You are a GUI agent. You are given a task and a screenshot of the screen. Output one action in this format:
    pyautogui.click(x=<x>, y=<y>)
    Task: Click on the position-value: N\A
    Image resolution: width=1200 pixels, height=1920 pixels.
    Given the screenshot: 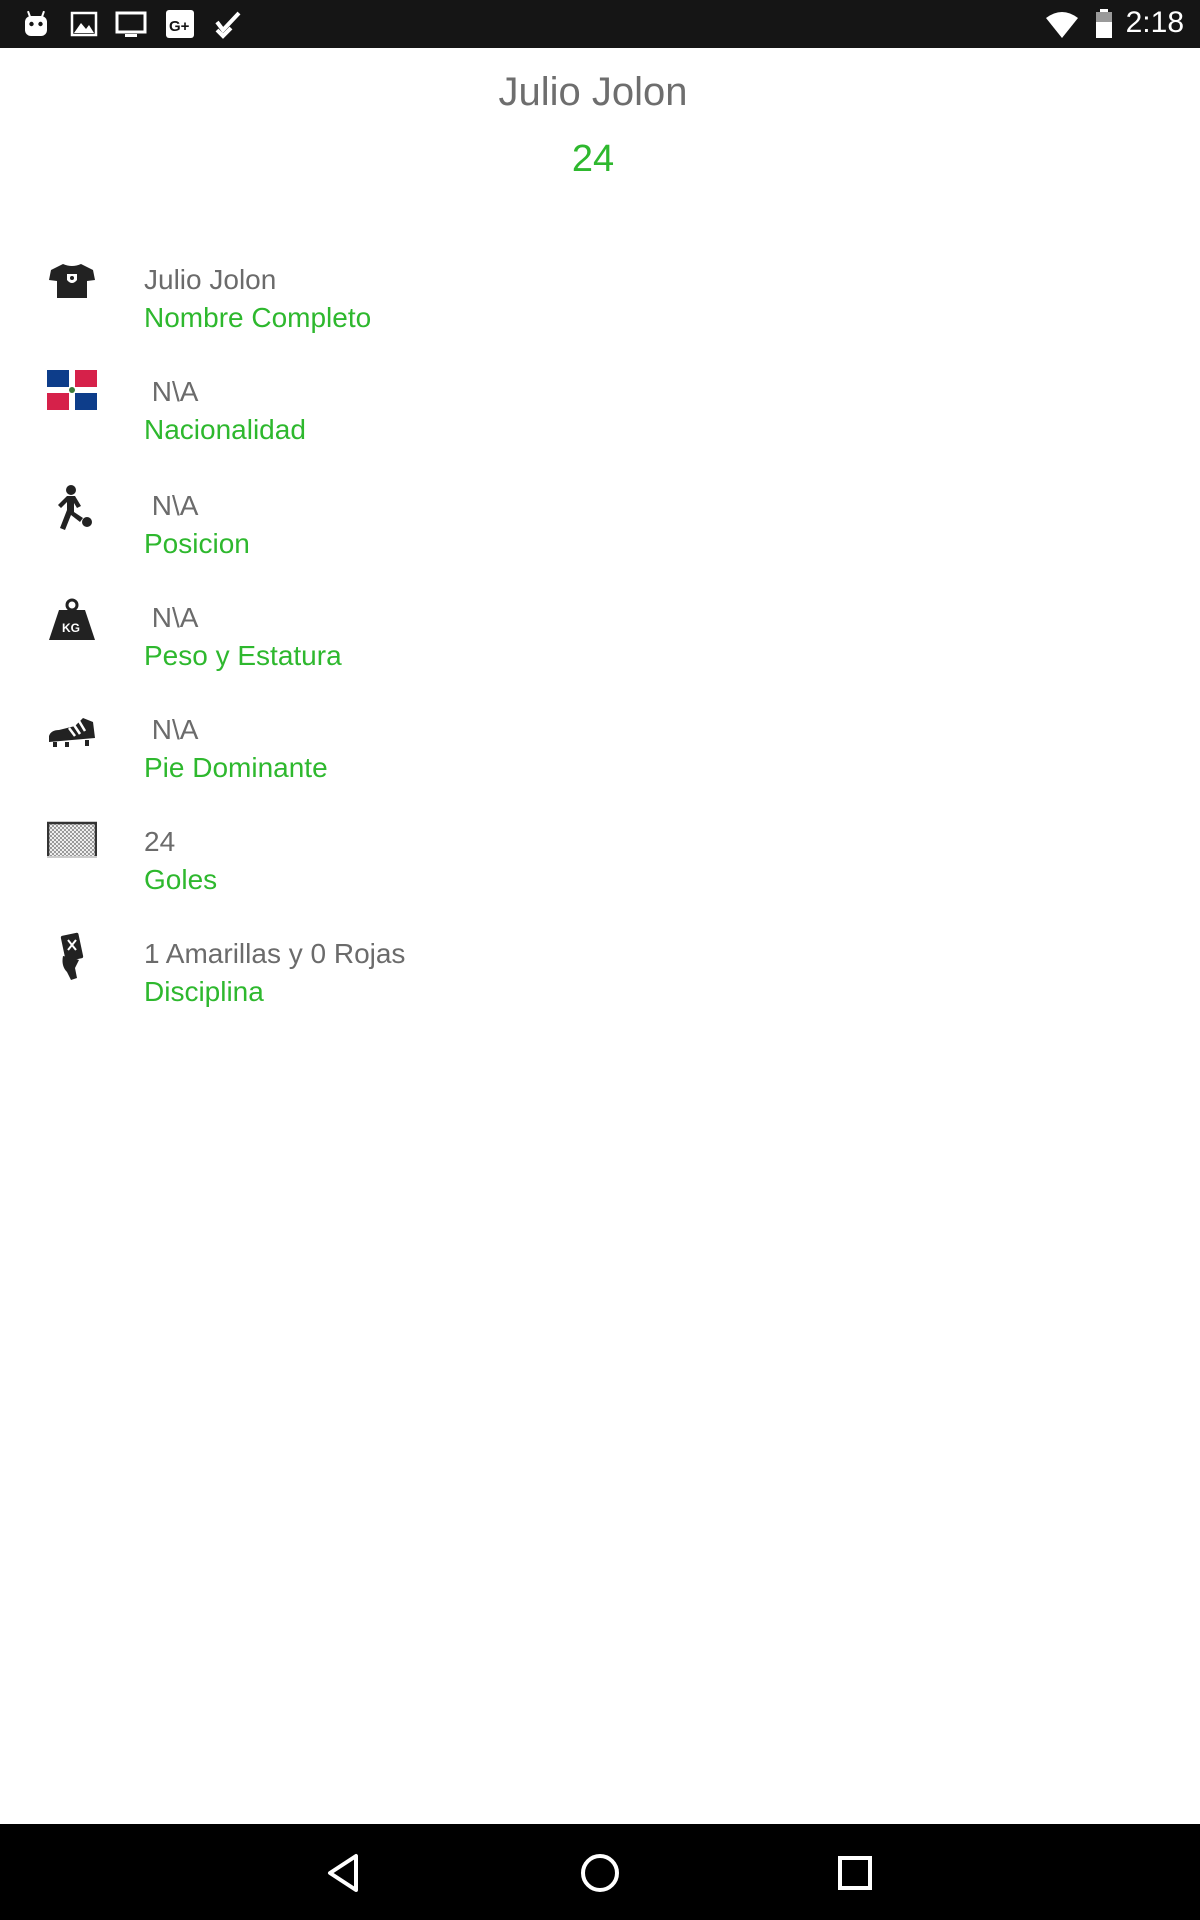 What is the action you would take?
    pyautogui.click(x=171, y=505)
    